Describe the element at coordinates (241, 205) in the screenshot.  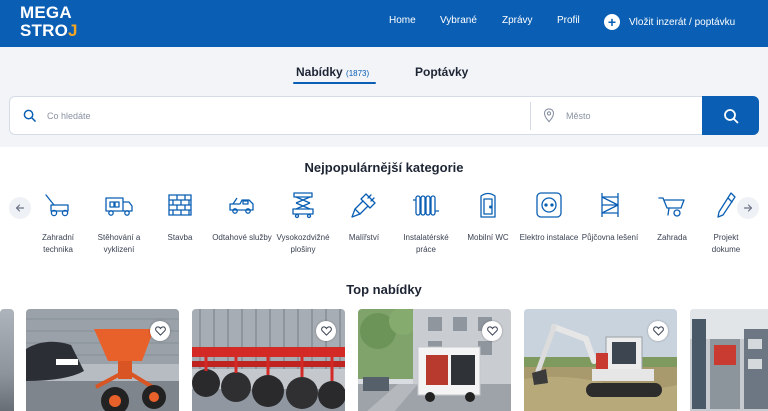
I see `tow-truck-icon` at that location.